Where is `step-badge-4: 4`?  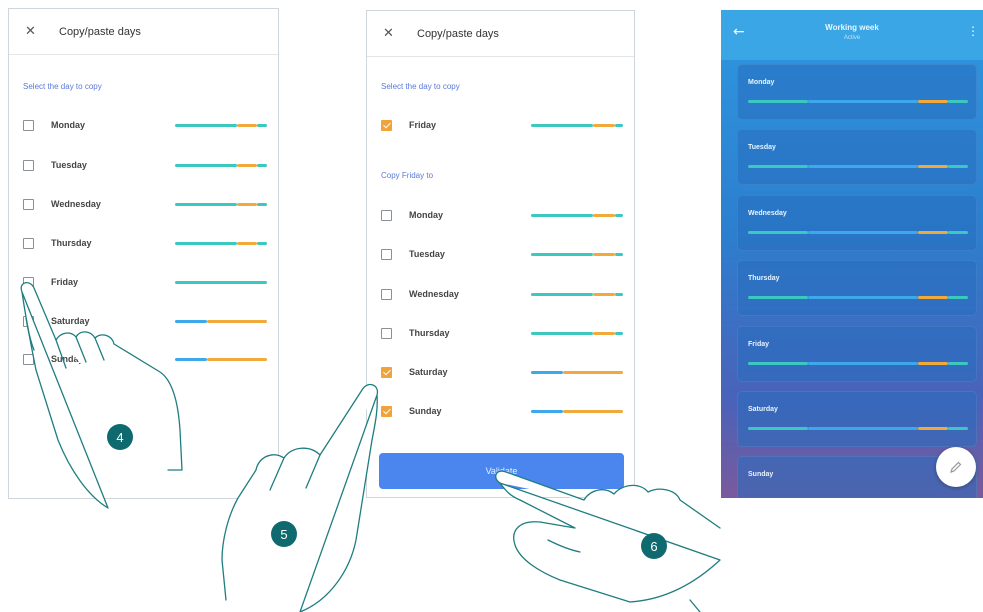
step-badge-4: 4 is located at coordinates (120, 437).